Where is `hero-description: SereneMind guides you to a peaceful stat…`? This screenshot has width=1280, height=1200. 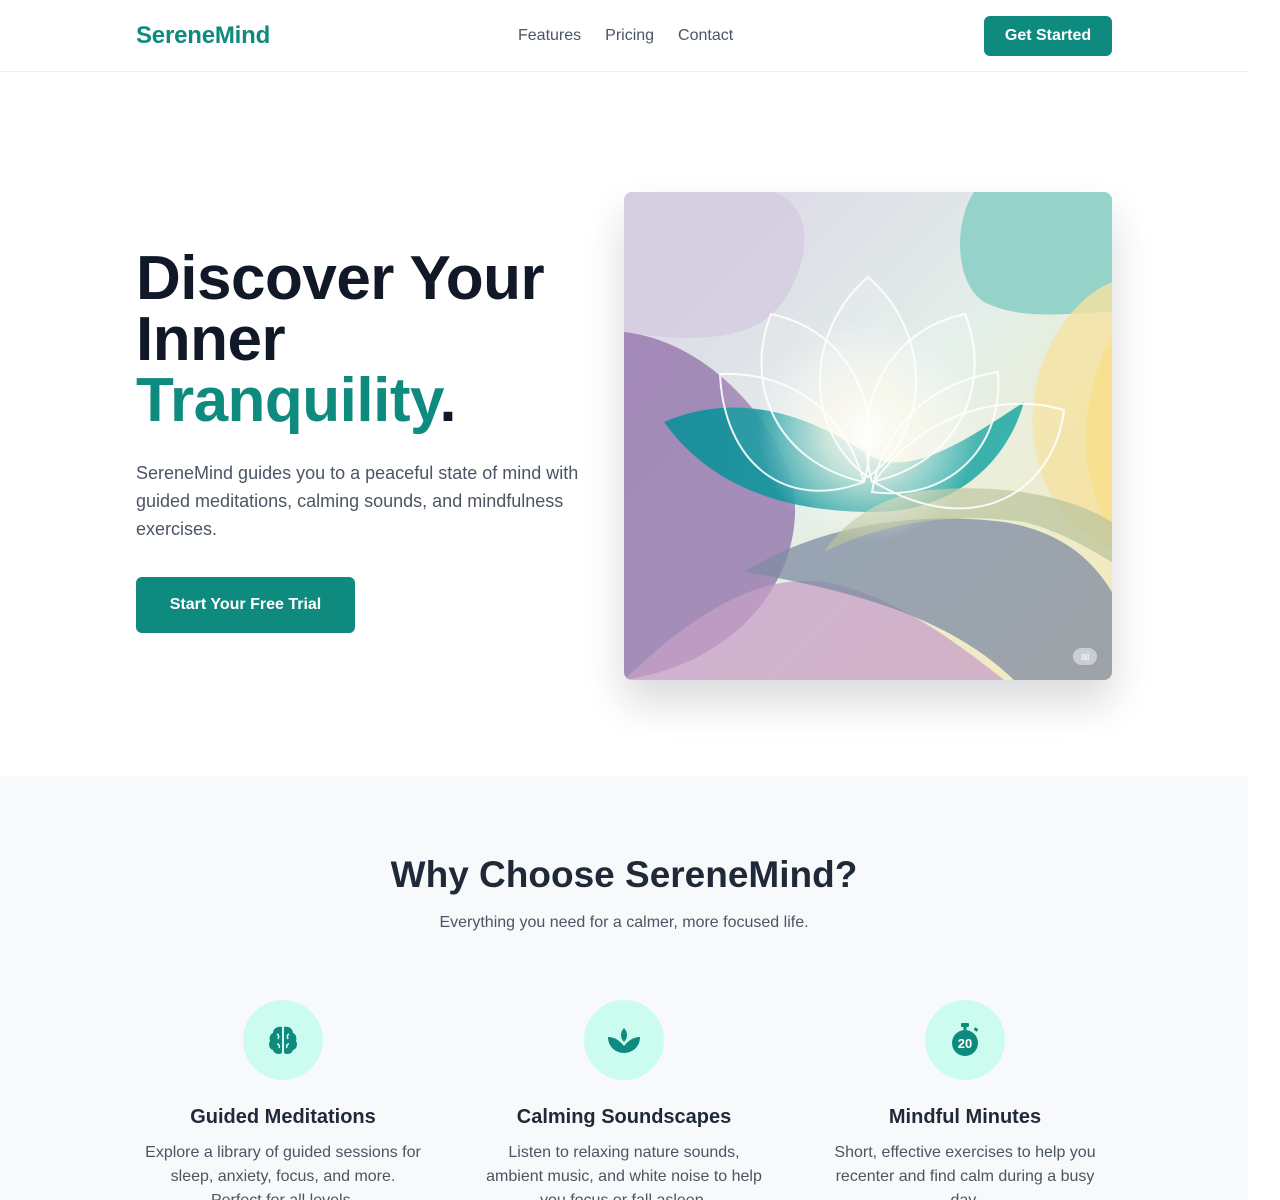 hero-description: SereneMind guides you to a peaceful stat… is located at coordinates (357, 501).